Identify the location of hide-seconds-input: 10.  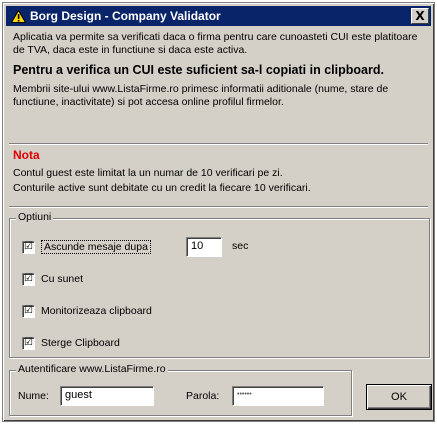
(204, 247).